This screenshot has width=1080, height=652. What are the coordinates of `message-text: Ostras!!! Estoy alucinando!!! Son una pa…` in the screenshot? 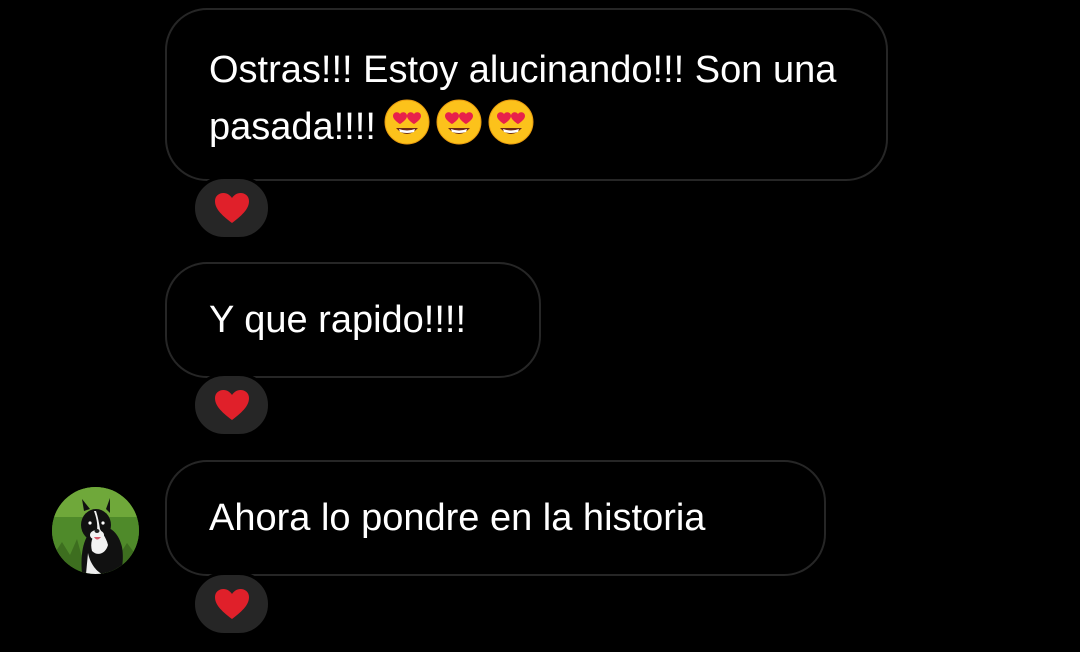 It's located at (526, 82).